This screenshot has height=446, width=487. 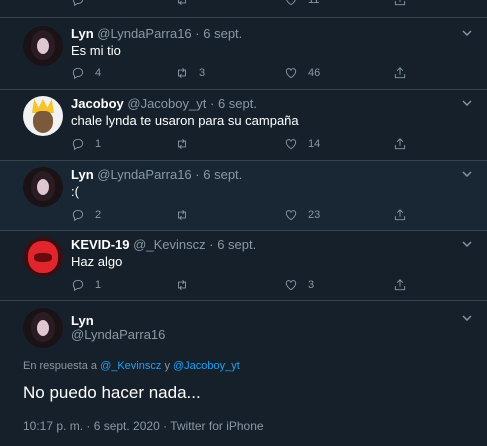 I want to click on tweet-actions: 11, so click(x=251, y=4).